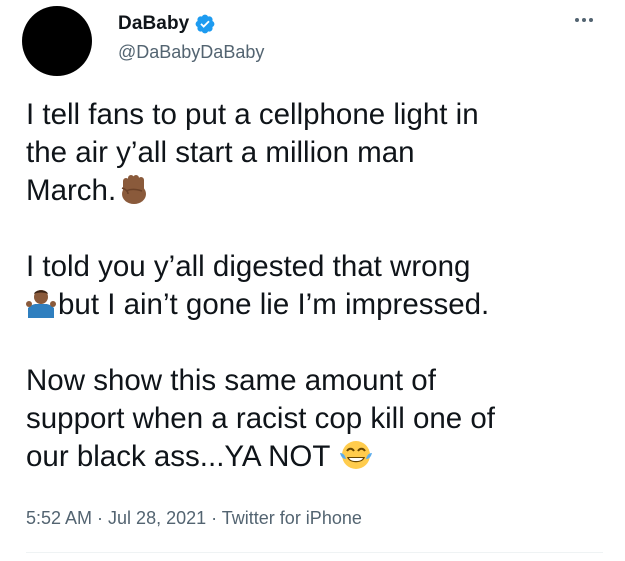 This screenshot has width=625, height=561. I want to click on tweet-source: Twitter for iPhone, so click(292, 518).